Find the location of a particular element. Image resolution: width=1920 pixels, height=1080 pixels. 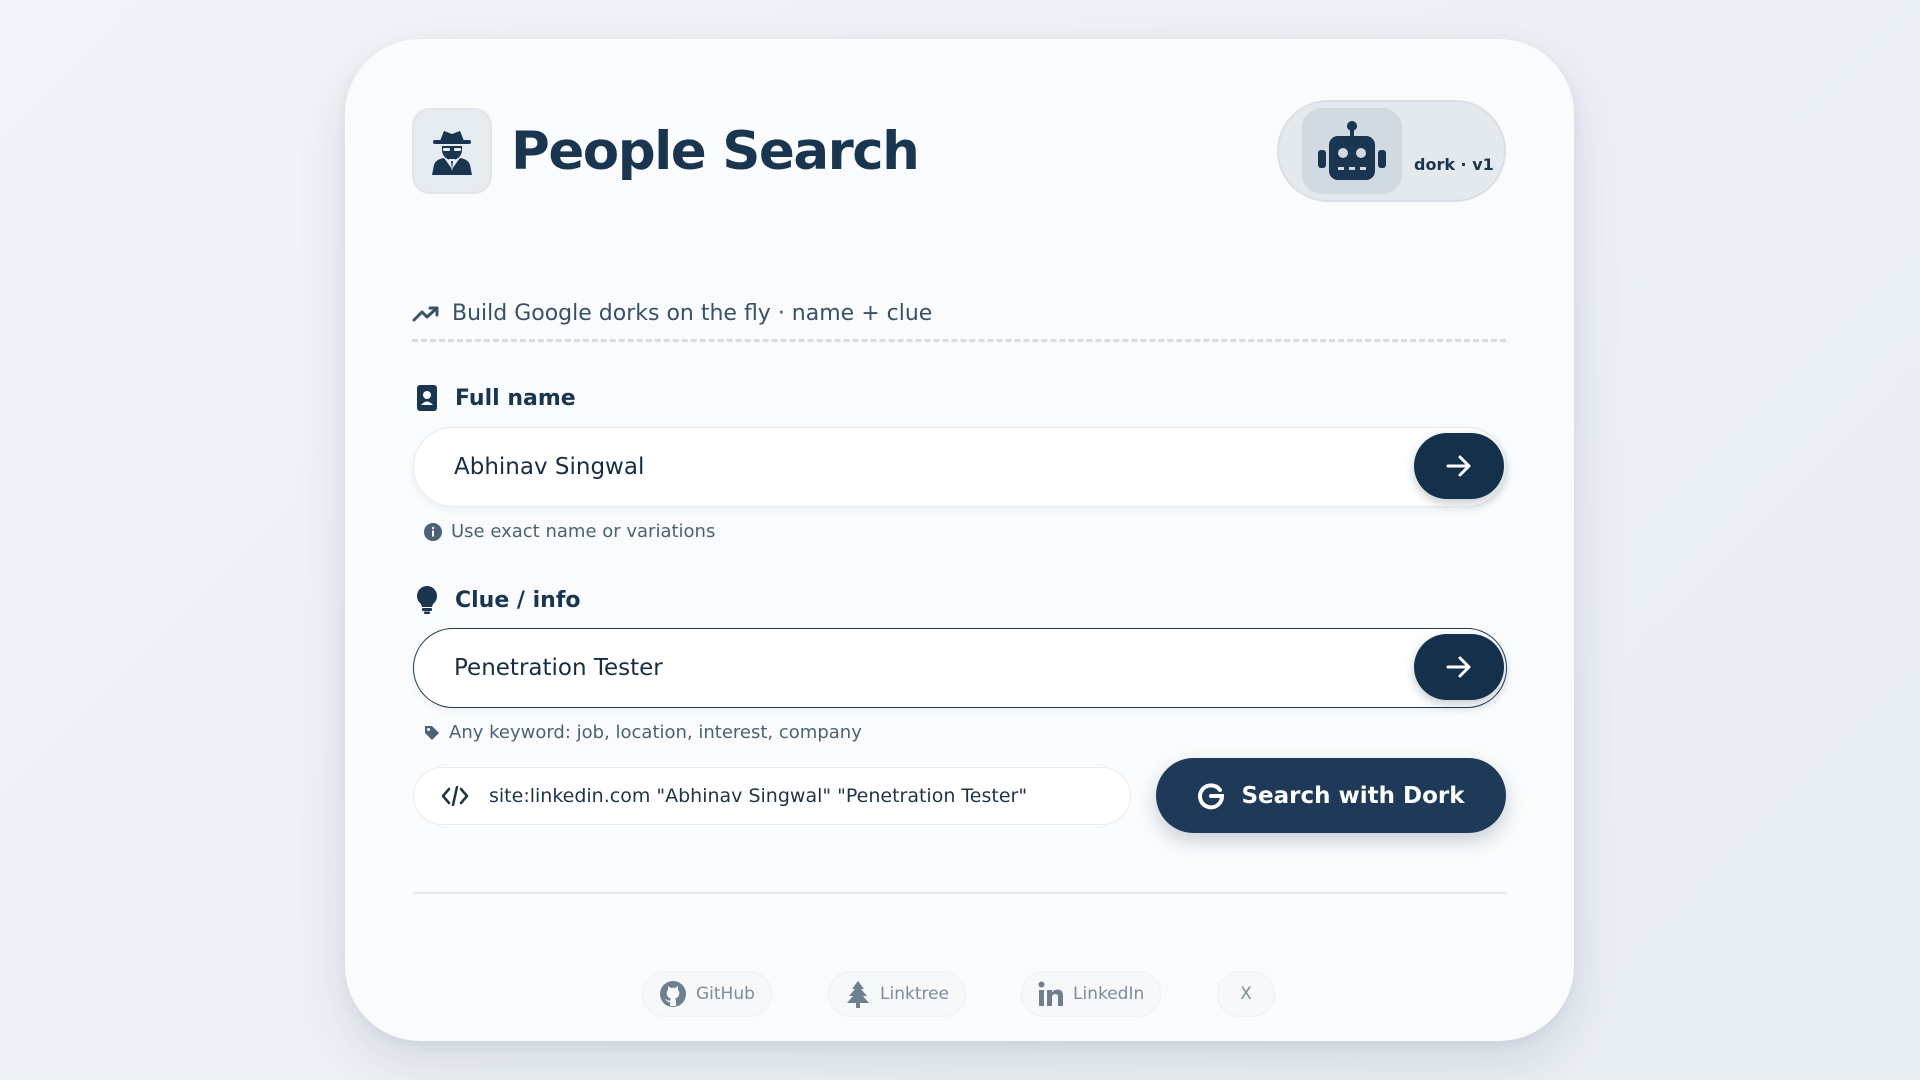

trending-up-icon is located at coordinates (425, 313).